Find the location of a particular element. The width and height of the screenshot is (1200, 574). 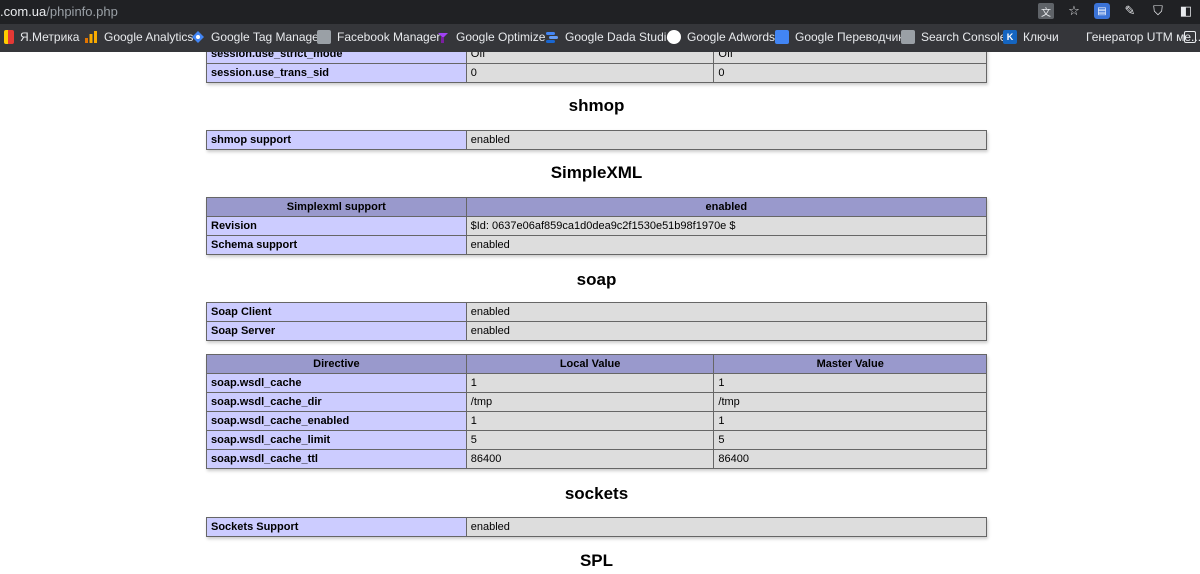

table-row: soap.wsdl_cache_enabled 1 1 is located at coordinates (596, 421).